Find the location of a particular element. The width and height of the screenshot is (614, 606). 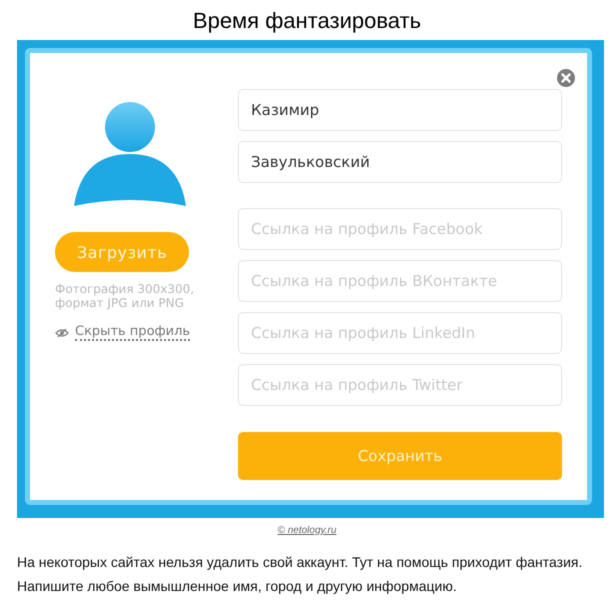

source-link: © netology.ru is located at coordinates (307, 530).